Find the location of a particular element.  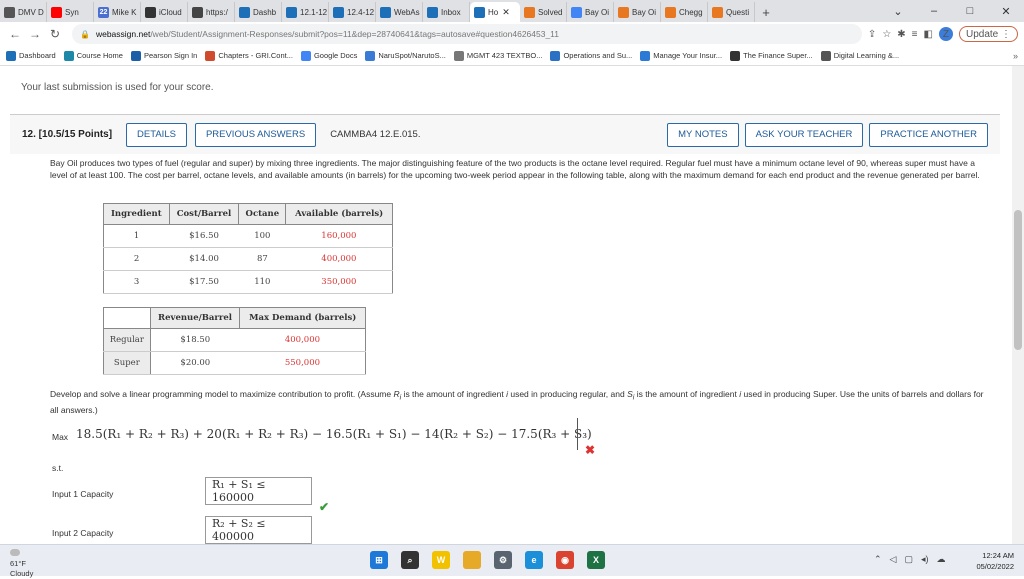

browser-tab: Inbox is located at coordinates (446, 12).